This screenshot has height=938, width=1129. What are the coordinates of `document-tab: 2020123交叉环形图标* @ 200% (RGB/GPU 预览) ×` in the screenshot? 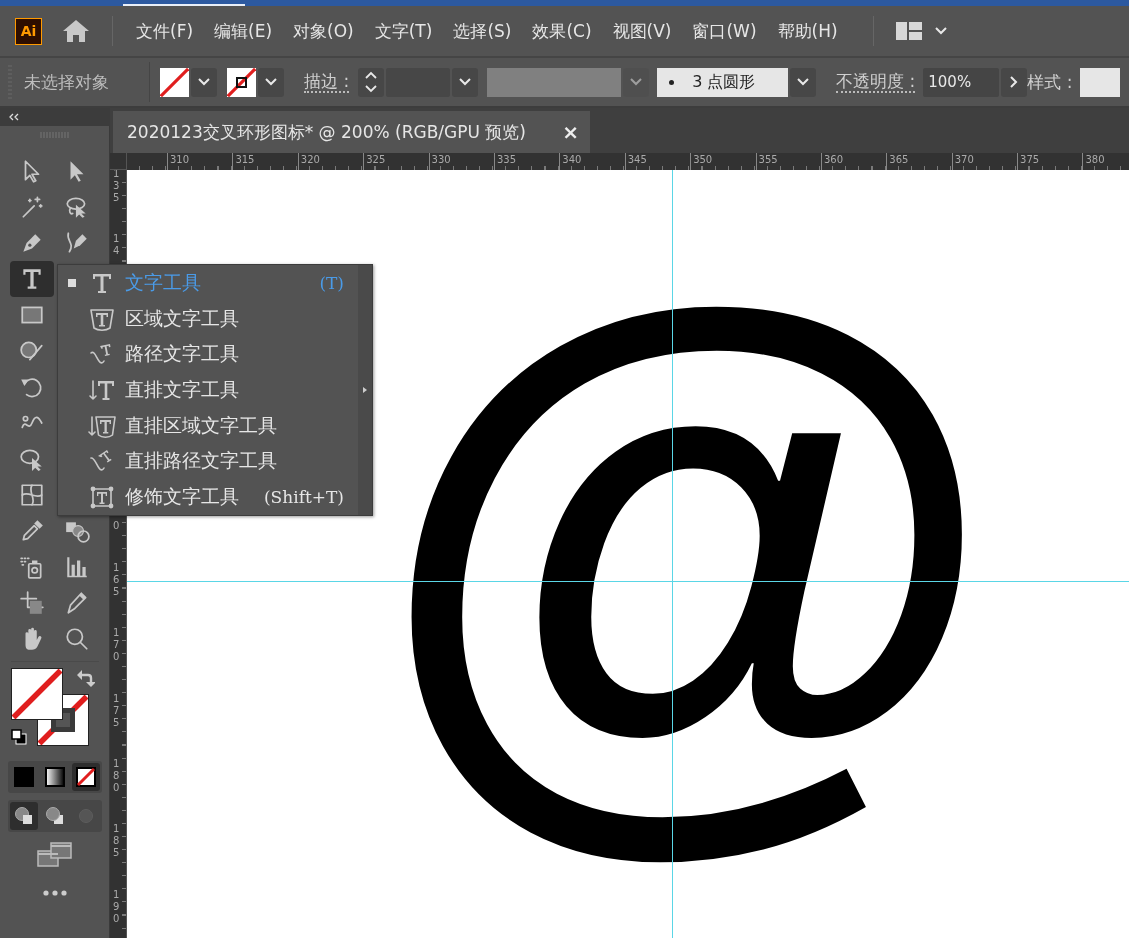 It's located at (351, 132).